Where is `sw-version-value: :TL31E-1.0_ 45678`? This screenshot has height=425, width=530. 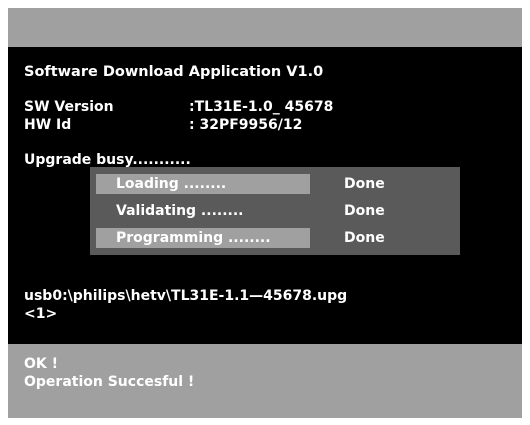
sw-version-value: :TL31E-1.0_ 45678 is located at coordinates (261, 107).